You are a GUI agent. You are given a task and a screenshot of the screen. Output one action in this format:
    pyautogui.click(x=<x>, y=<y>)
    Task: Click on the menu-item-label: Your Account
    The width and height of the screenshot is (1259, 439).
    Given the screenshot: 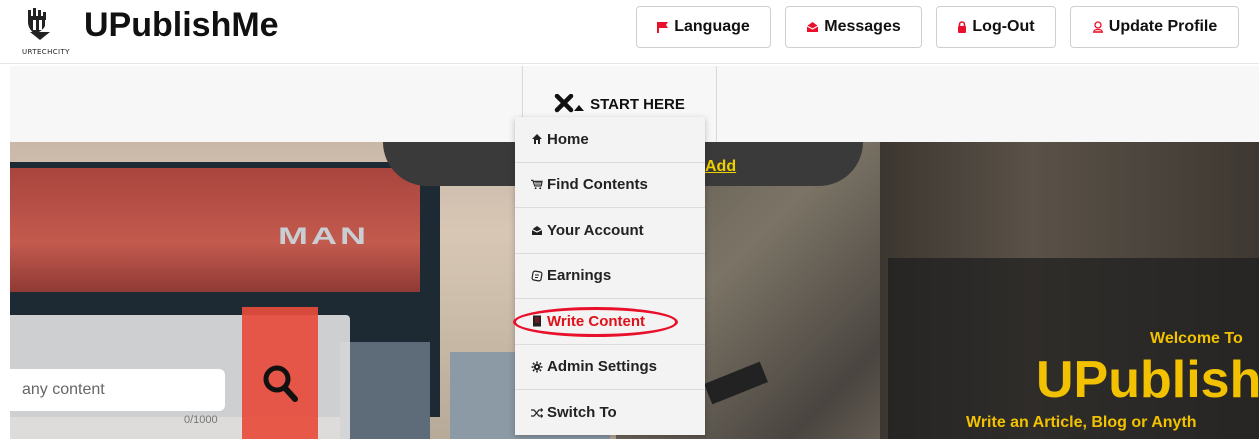 What is the action you would take?
    pyautogui.click(x=595, y=230)
    